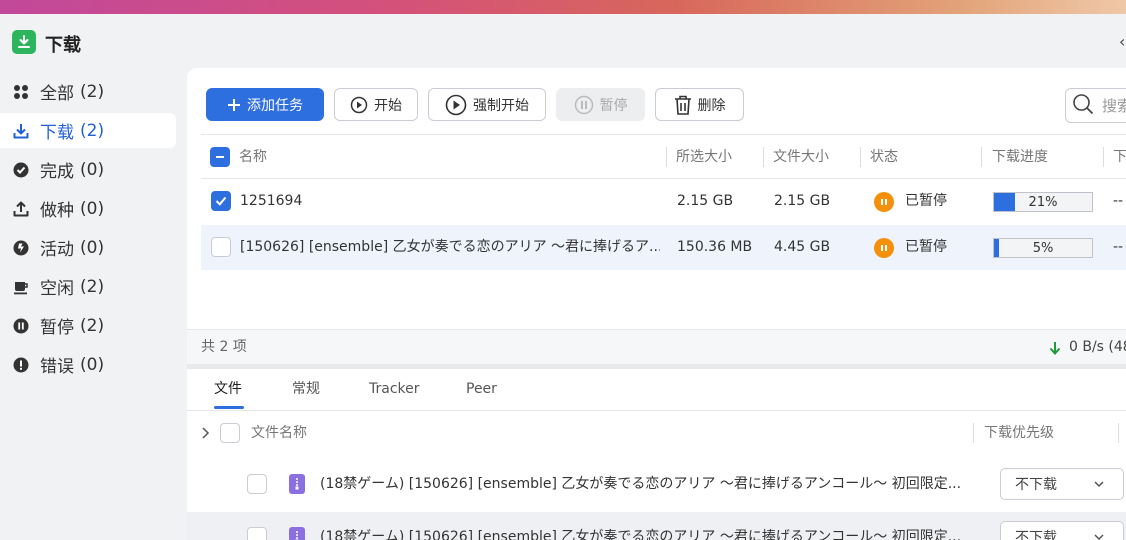 This screenshot has width=1126, height=540. I want to click on sidebar-item-label: 空闲, so click(57, 289).